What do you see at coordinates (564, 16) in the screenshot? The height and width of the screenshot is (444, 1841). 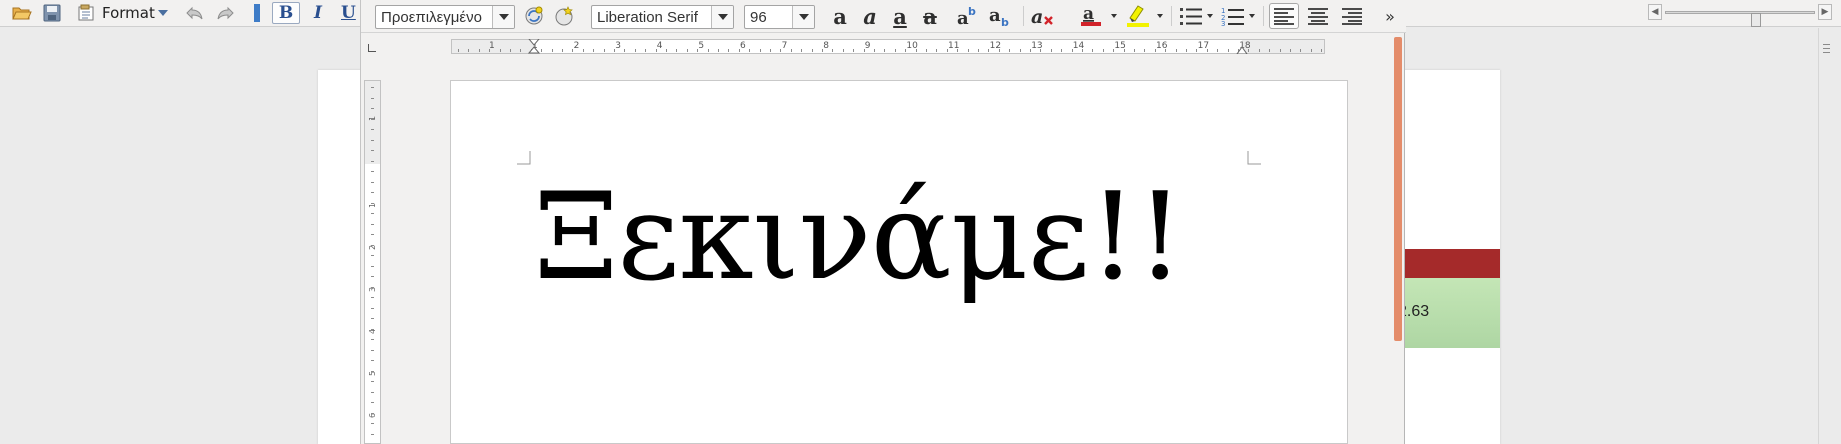 I see `new-style-icon` at bounding box center [564, 16].